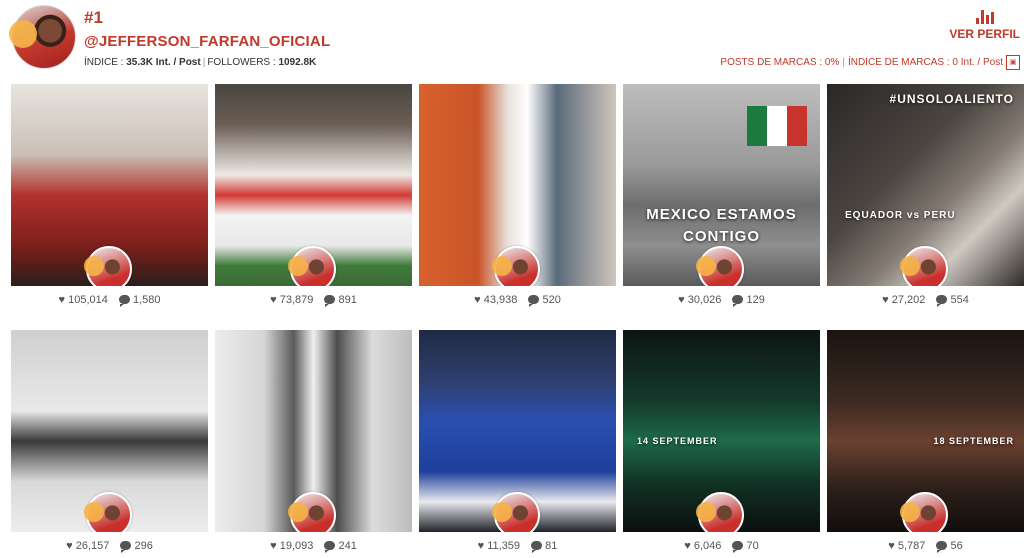  I want to click on post-metrics: ♥ 105,014 1,580, so click(109, 300).